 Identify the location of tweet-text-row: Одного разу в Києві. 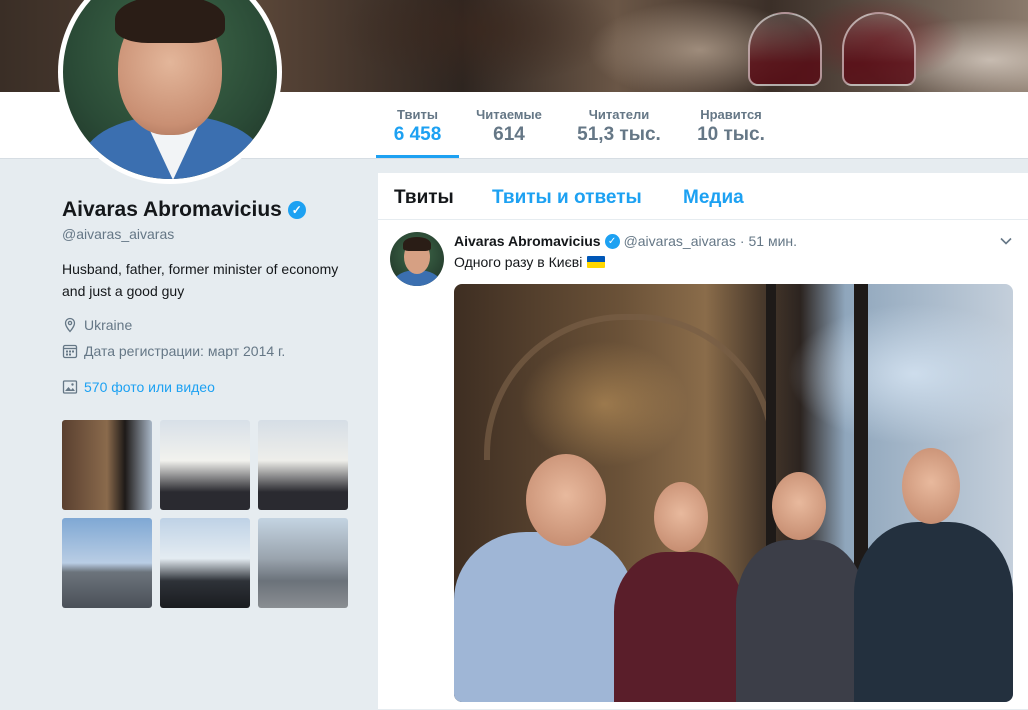
(530, 262).